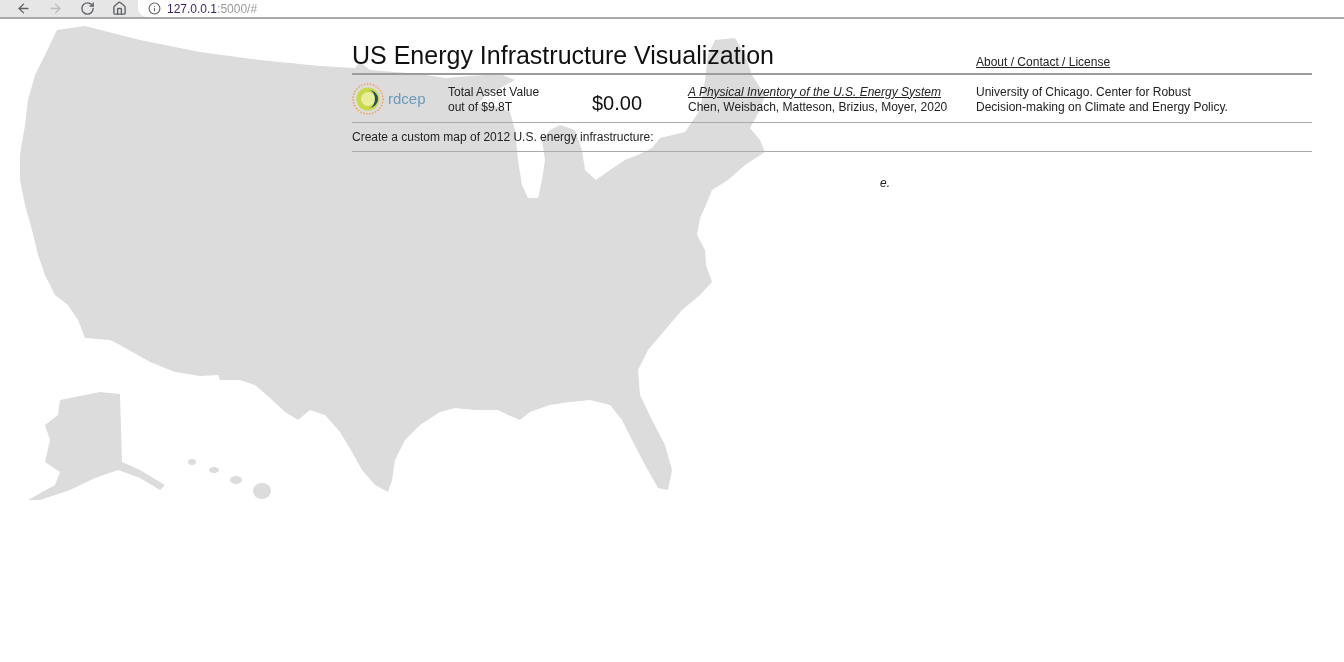  I want to click on page-title: US Energy Infrastructure Visualization, so click(563, 55).